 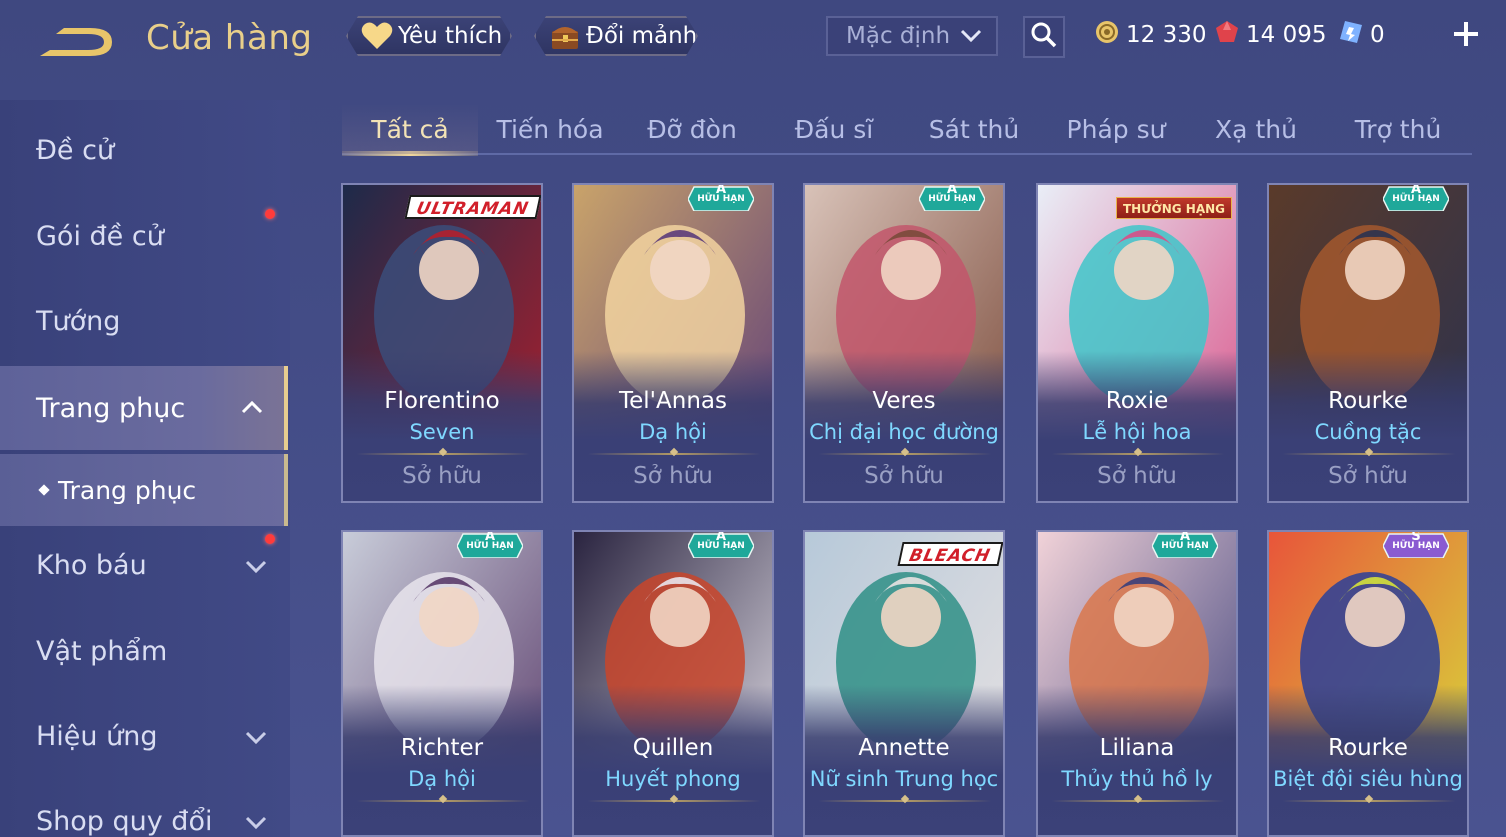 I want to click on sidebar-item-label: Kho báu, so click(x=91, y=565).